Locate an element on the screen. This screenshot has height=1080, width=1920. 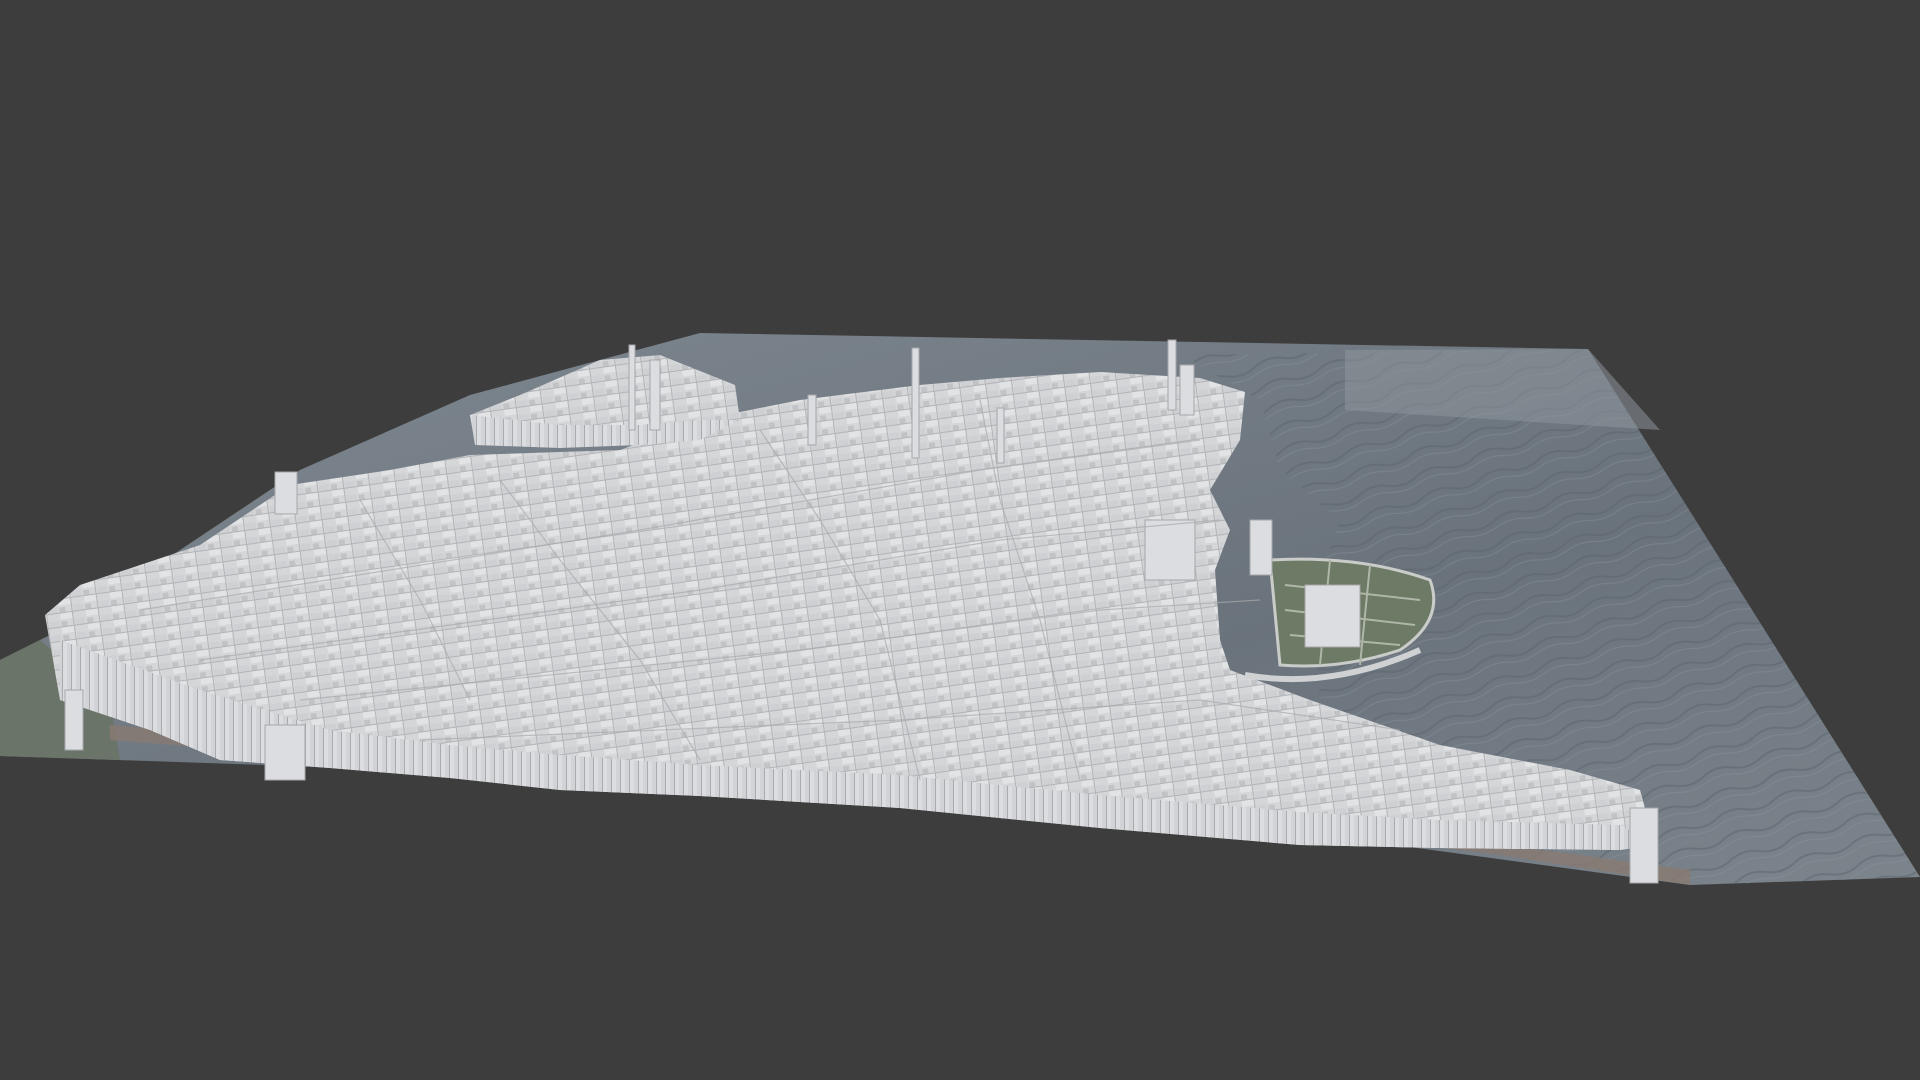
tower-front-left is located at coordinates (74, 720).